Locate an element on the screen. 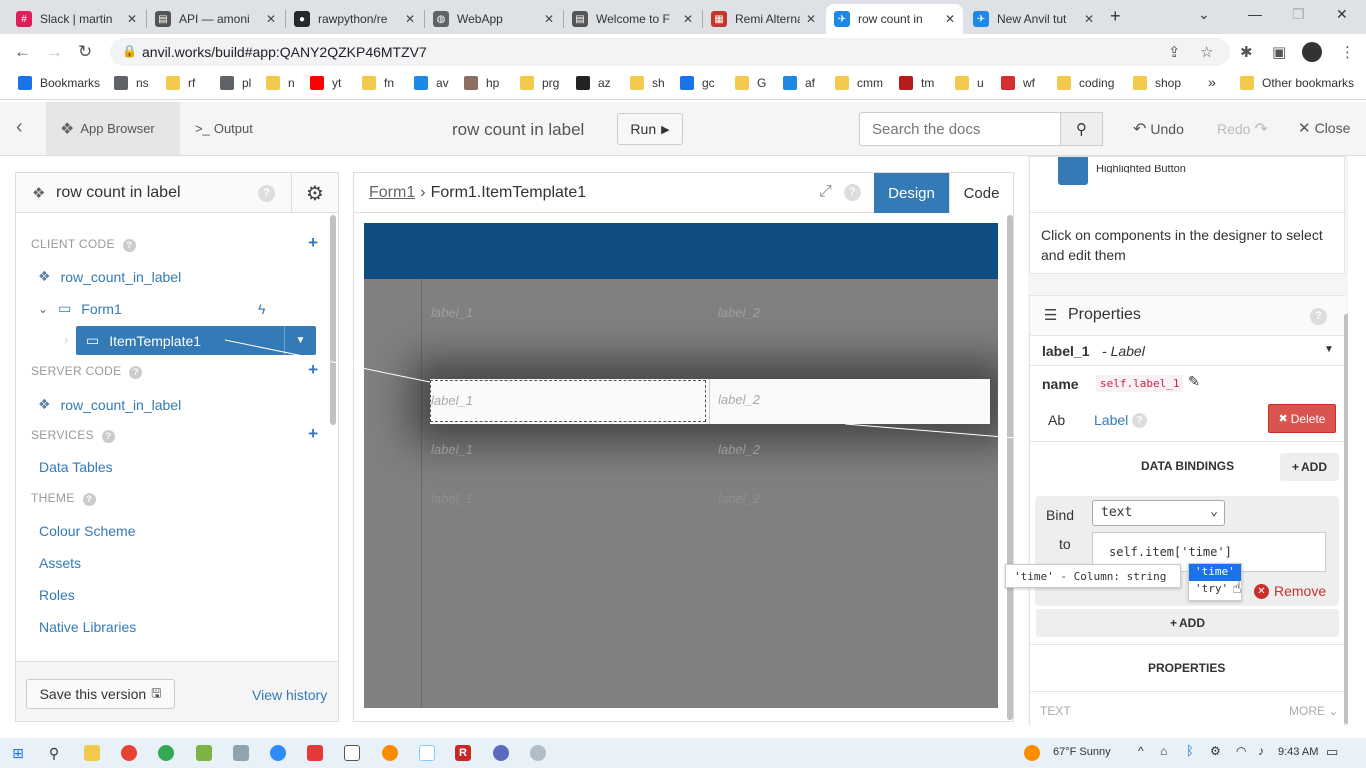 Image resolution: width=1366 pixels, height=768 pixels. item-template-row: label_1 label_2 is located at coordinates (710, 401).